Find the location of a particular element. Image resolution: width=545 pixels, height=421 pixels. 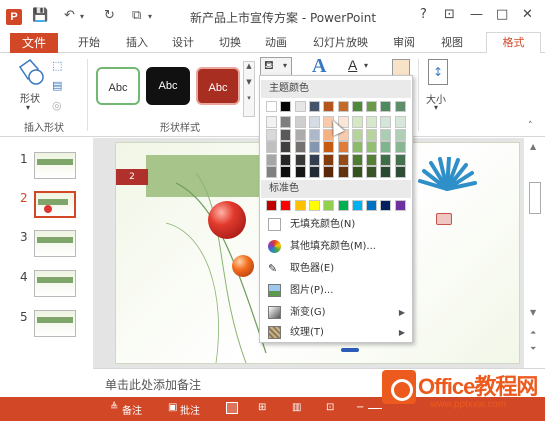

tab-review: 审阅 is located at coordinates (404, 43).